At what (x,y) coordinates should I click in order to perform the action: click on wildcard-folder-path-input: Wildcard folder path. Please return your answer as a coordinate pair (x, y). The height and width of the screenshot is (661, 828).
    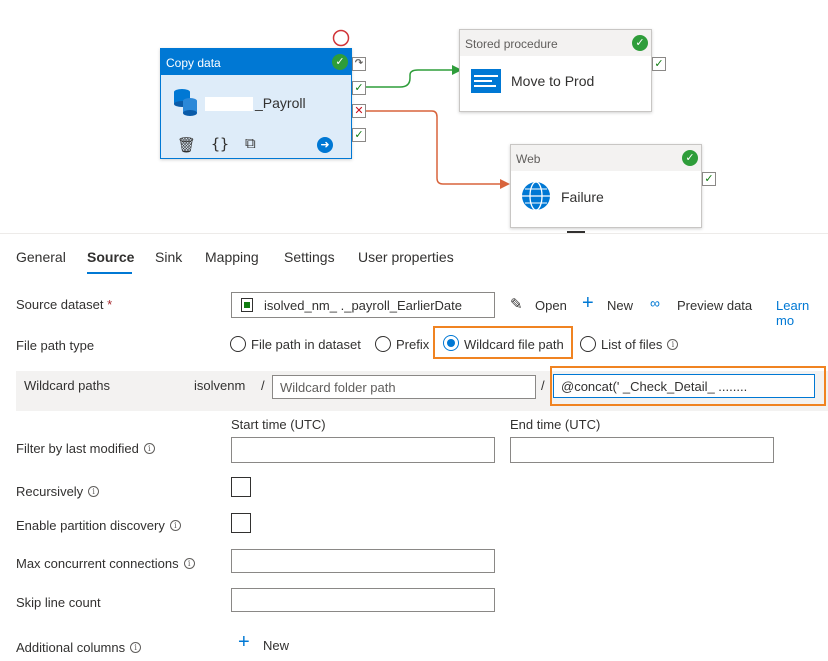
    Looking at the image, I should click on (404, 387).